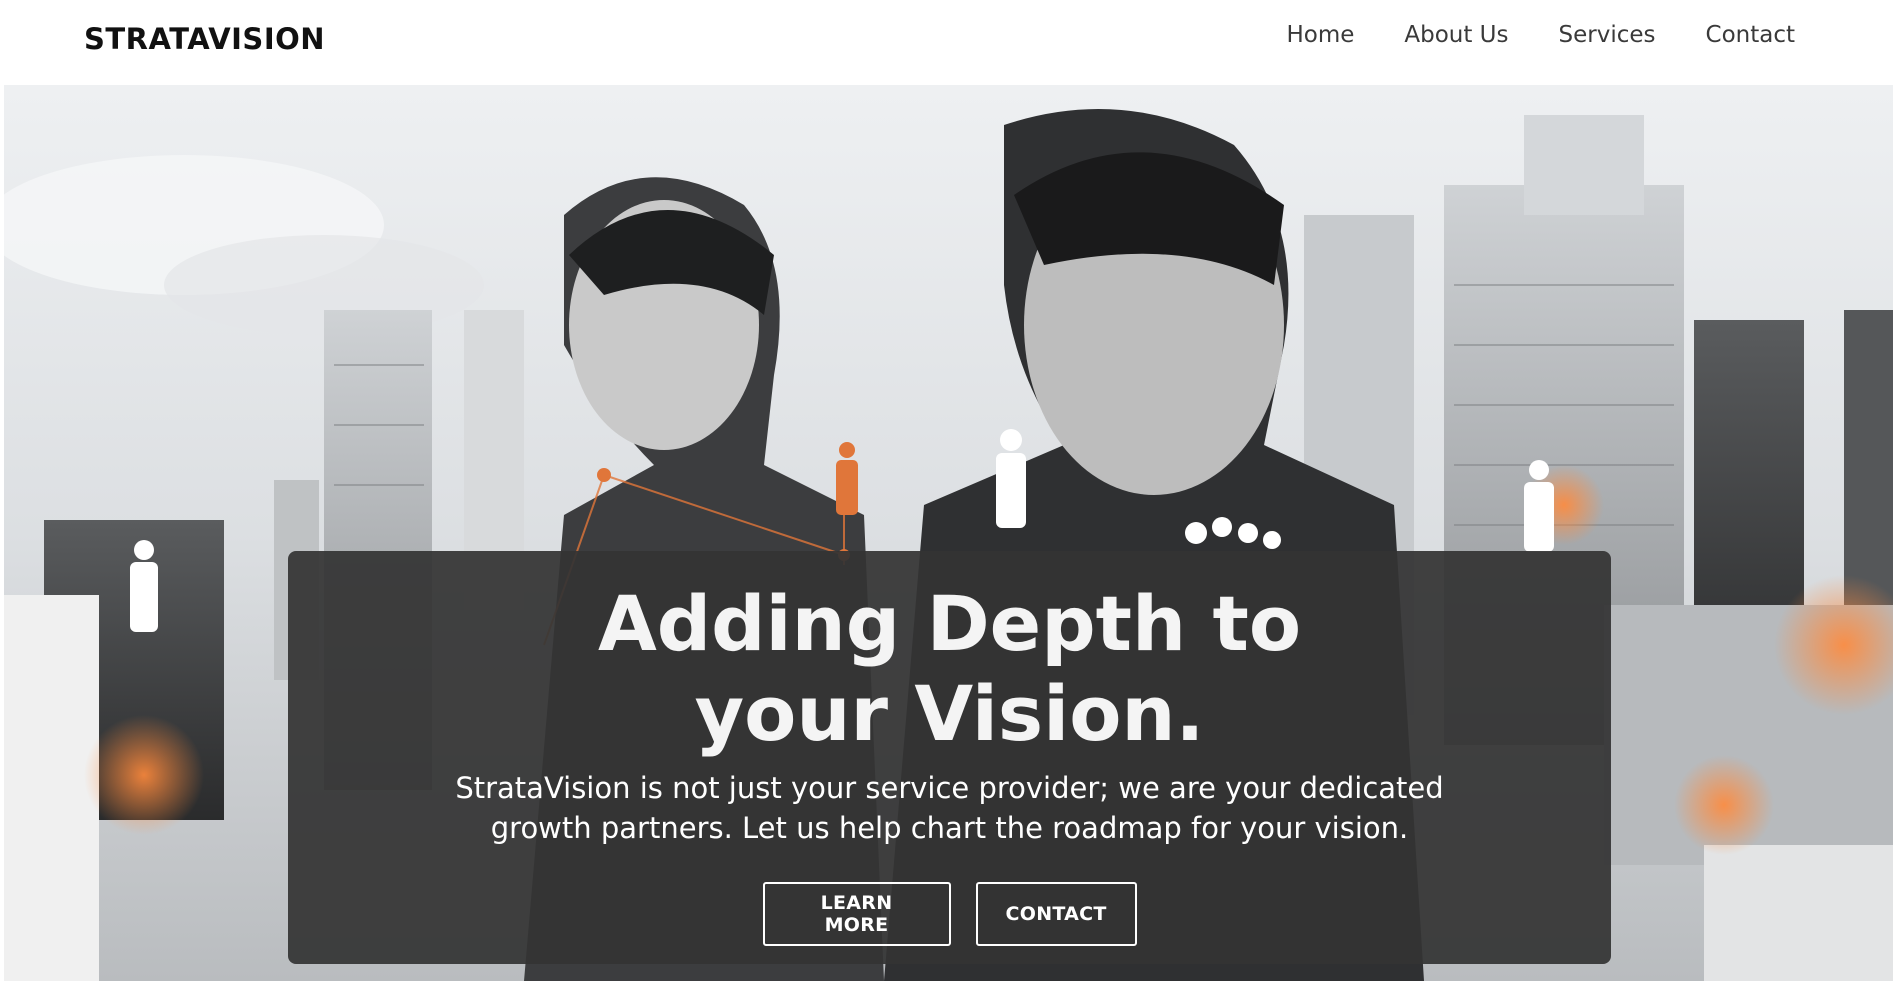 This screenshot has height=981, width=1893. I want to click on hero-title: Adding Depth to your Vision., so click(949, 668).